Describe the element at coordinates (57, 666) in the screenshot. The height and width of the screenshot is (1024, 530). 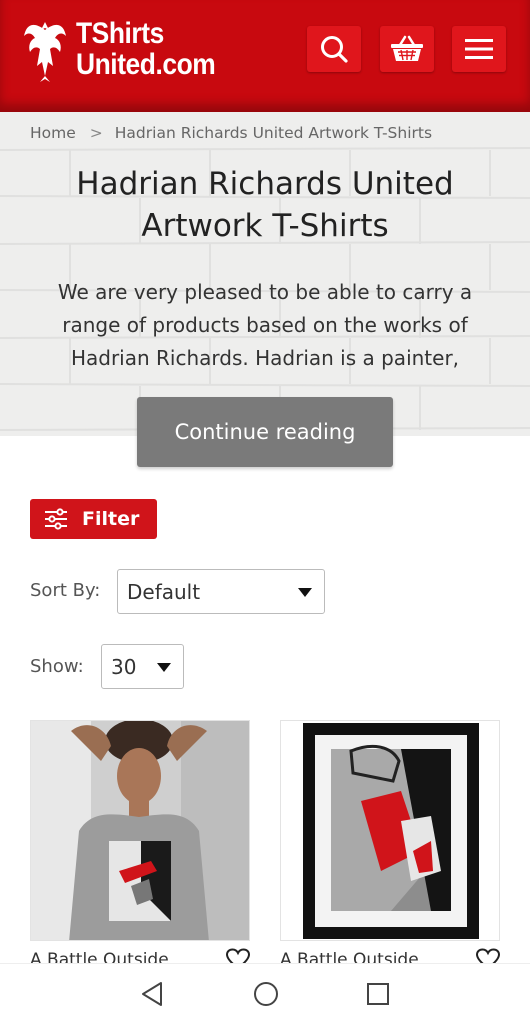
I see `show-label: Show:` at that location.